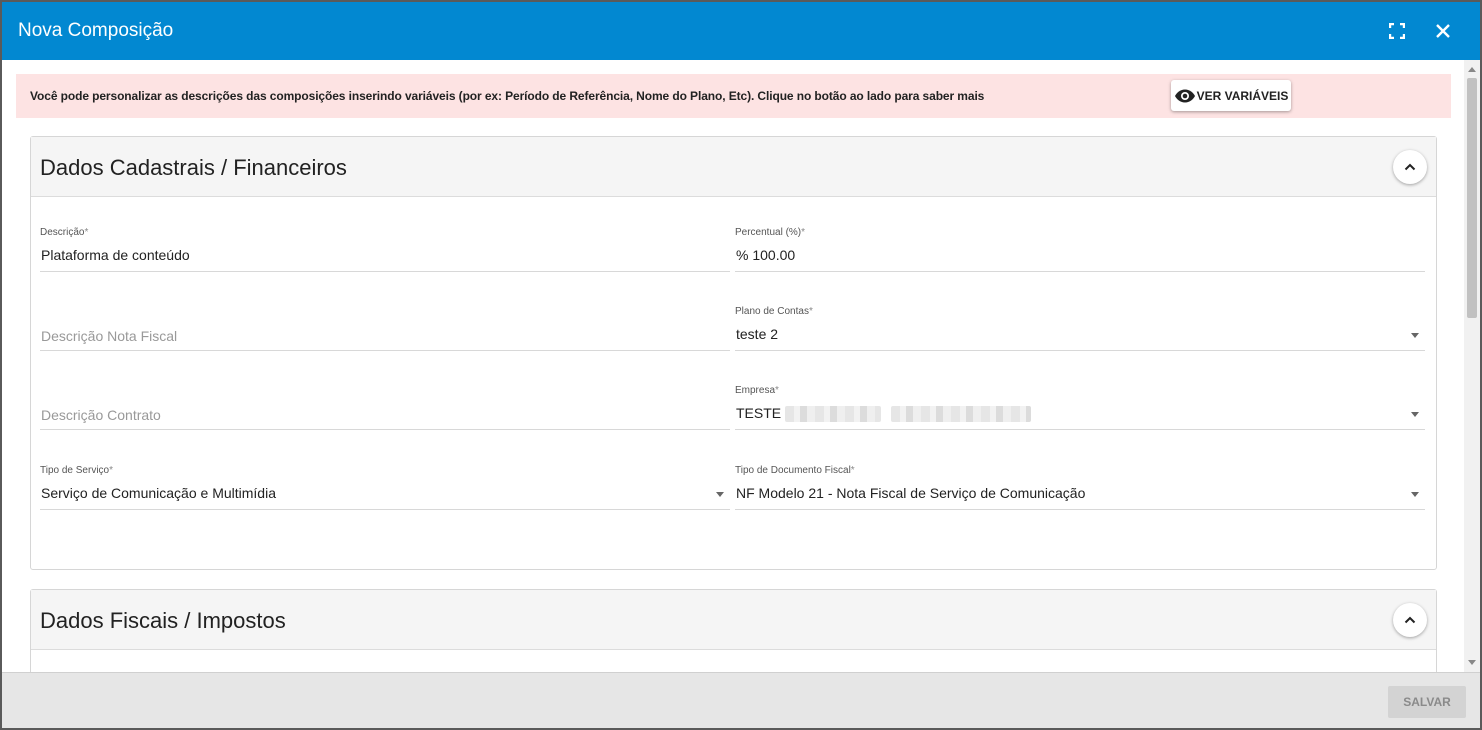 The width and height of the screenshot is (1482, 730). What do you see at coordinates (385, 404) in the screenshot?
I see `descricao-contrato-field: Descrição Contrato` at bounding box center [385, 404].